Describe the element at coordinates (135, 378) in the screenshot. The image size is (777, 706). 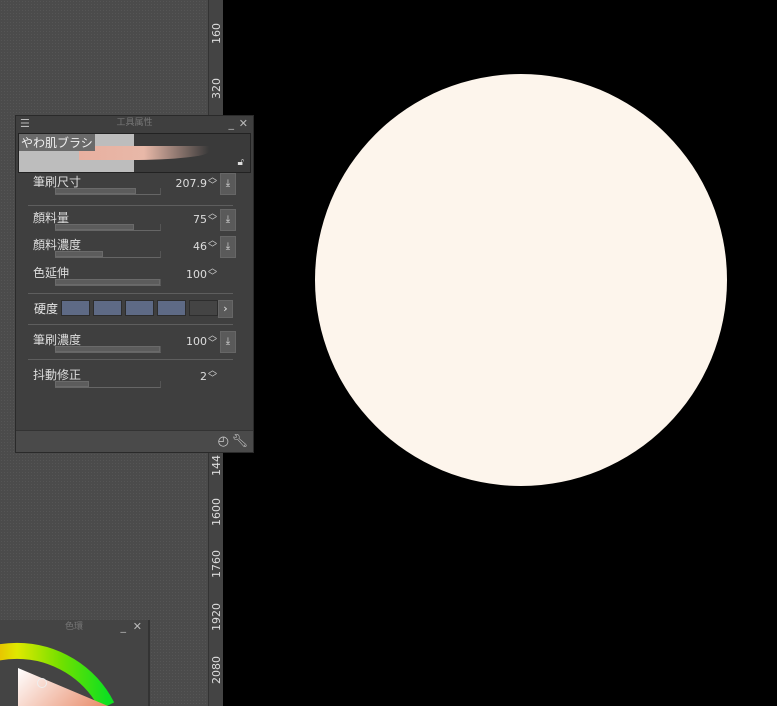
I see `property-row: 抖動修正 2 ︿ ﹀` at that location.